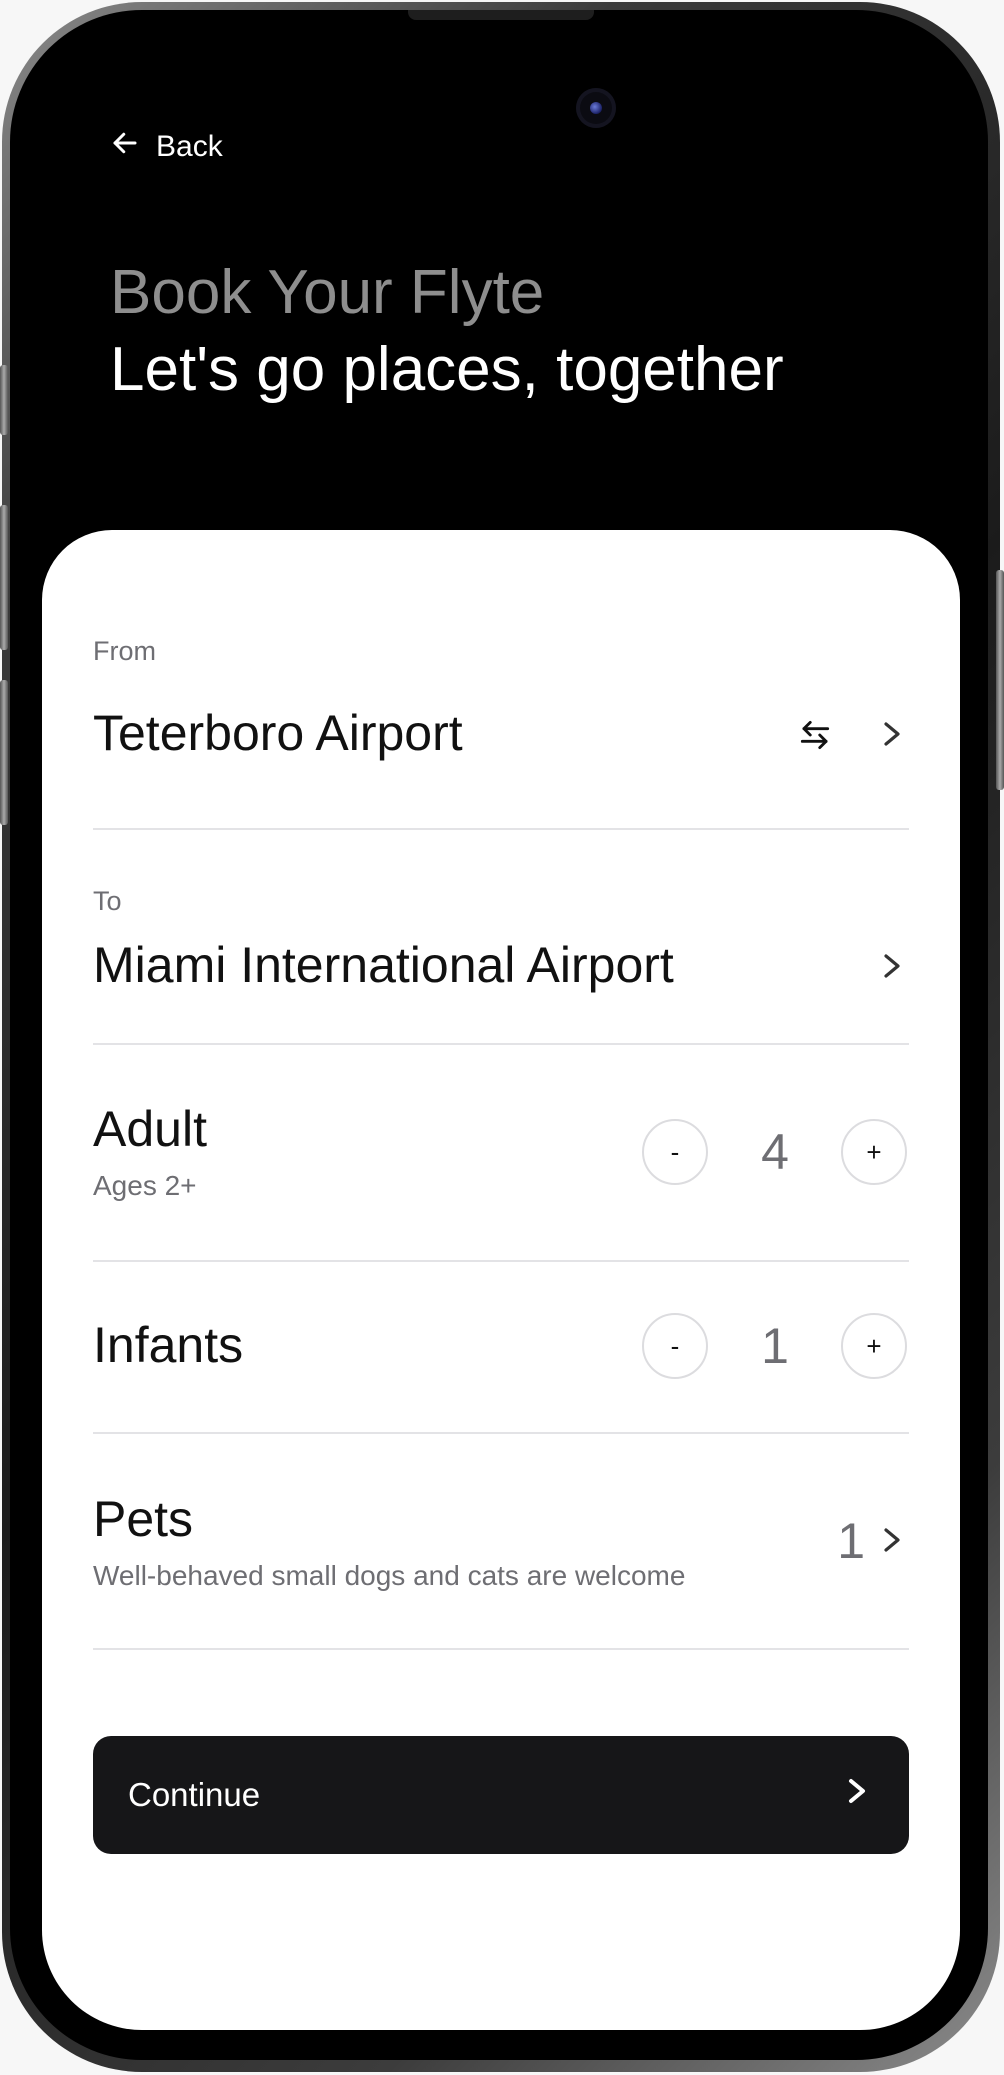 The width and height of the screenshot is (1004, 2075). I want to click on to-label: To, so click(107, 901).